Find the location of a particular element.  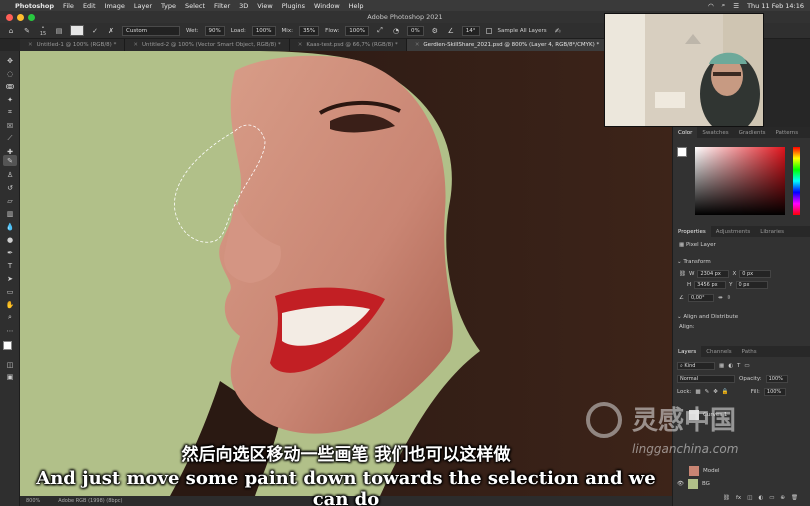

group-icon: ▭ is located at coordinates (771, 498).